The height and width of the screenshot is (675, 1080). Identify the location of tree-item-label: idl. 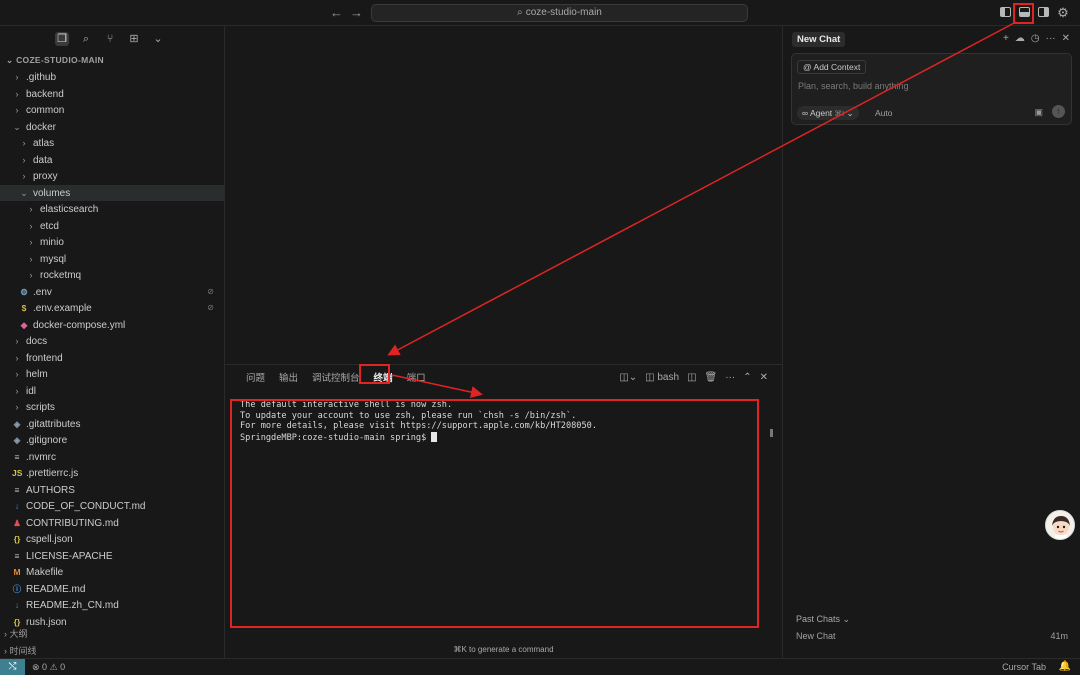
(31, 391).